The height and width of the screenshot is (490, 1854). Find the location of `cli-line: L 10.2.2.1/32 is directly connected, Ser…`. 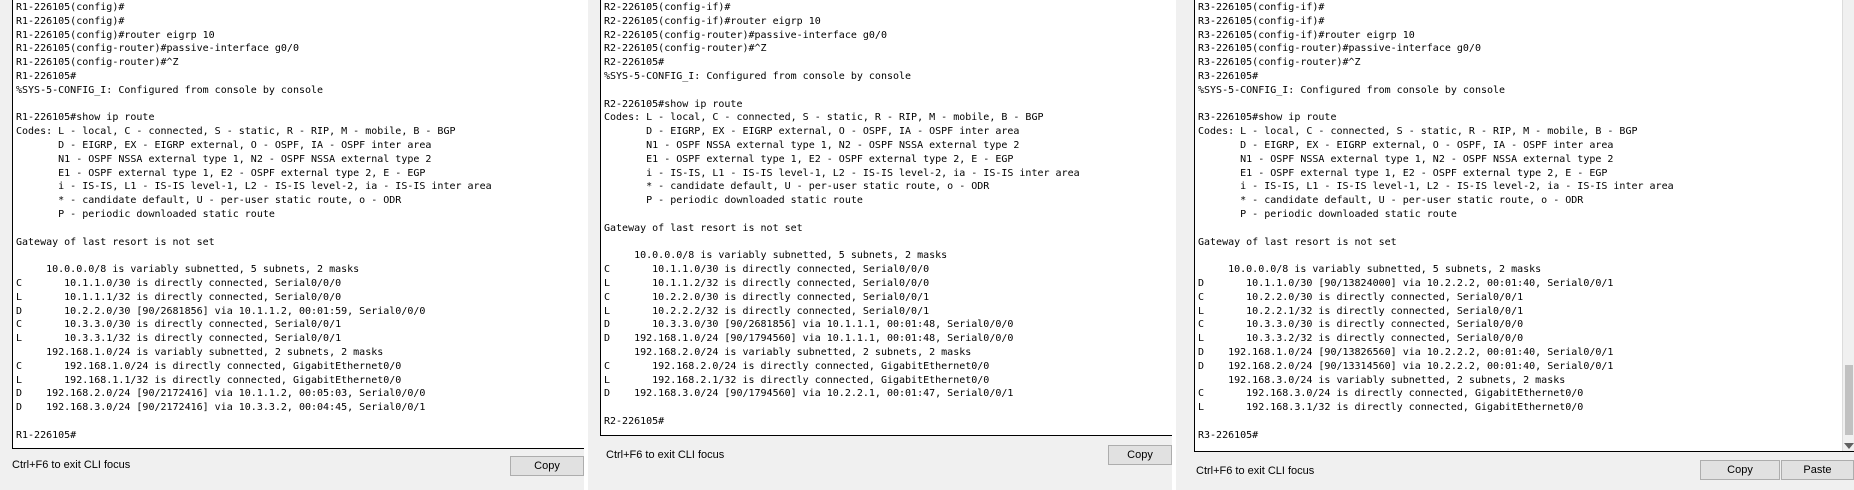

cli-line: L 10.2.2.1/32 is directly connected, Ser… is located at coordinates (1361, 311).